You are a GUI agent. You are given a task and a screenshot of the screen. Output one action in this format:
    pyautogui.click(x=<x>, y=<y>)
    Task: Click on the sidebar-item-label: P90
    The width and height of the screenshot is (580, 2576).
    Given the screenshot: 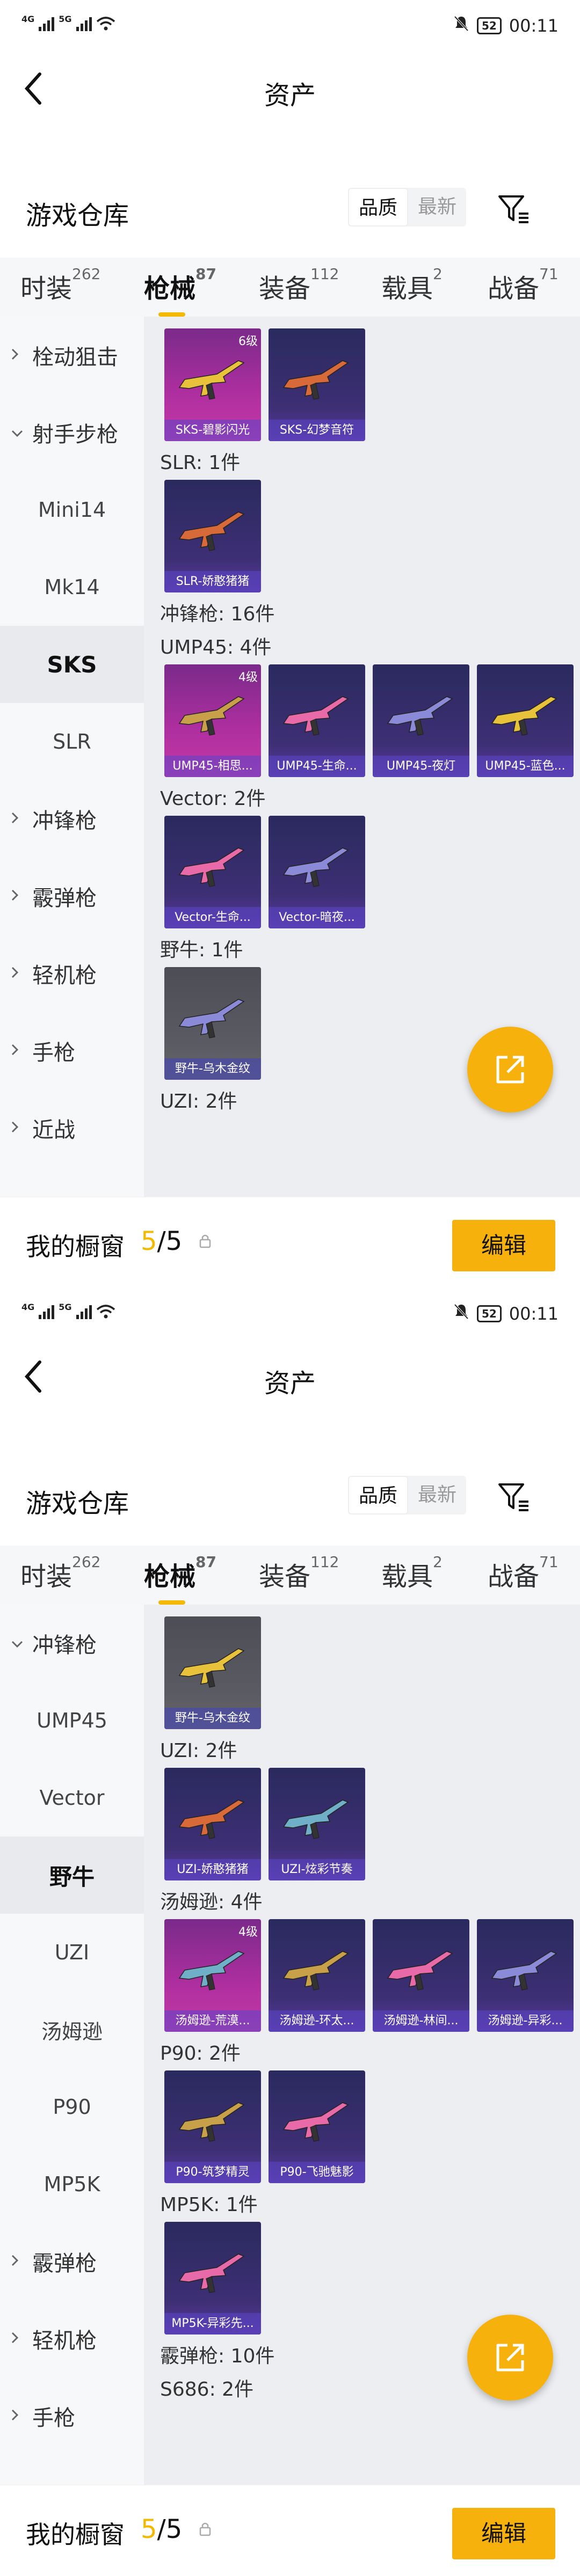 What is the action you would take?
    pyautogui.click(x=72, y=2107)
    